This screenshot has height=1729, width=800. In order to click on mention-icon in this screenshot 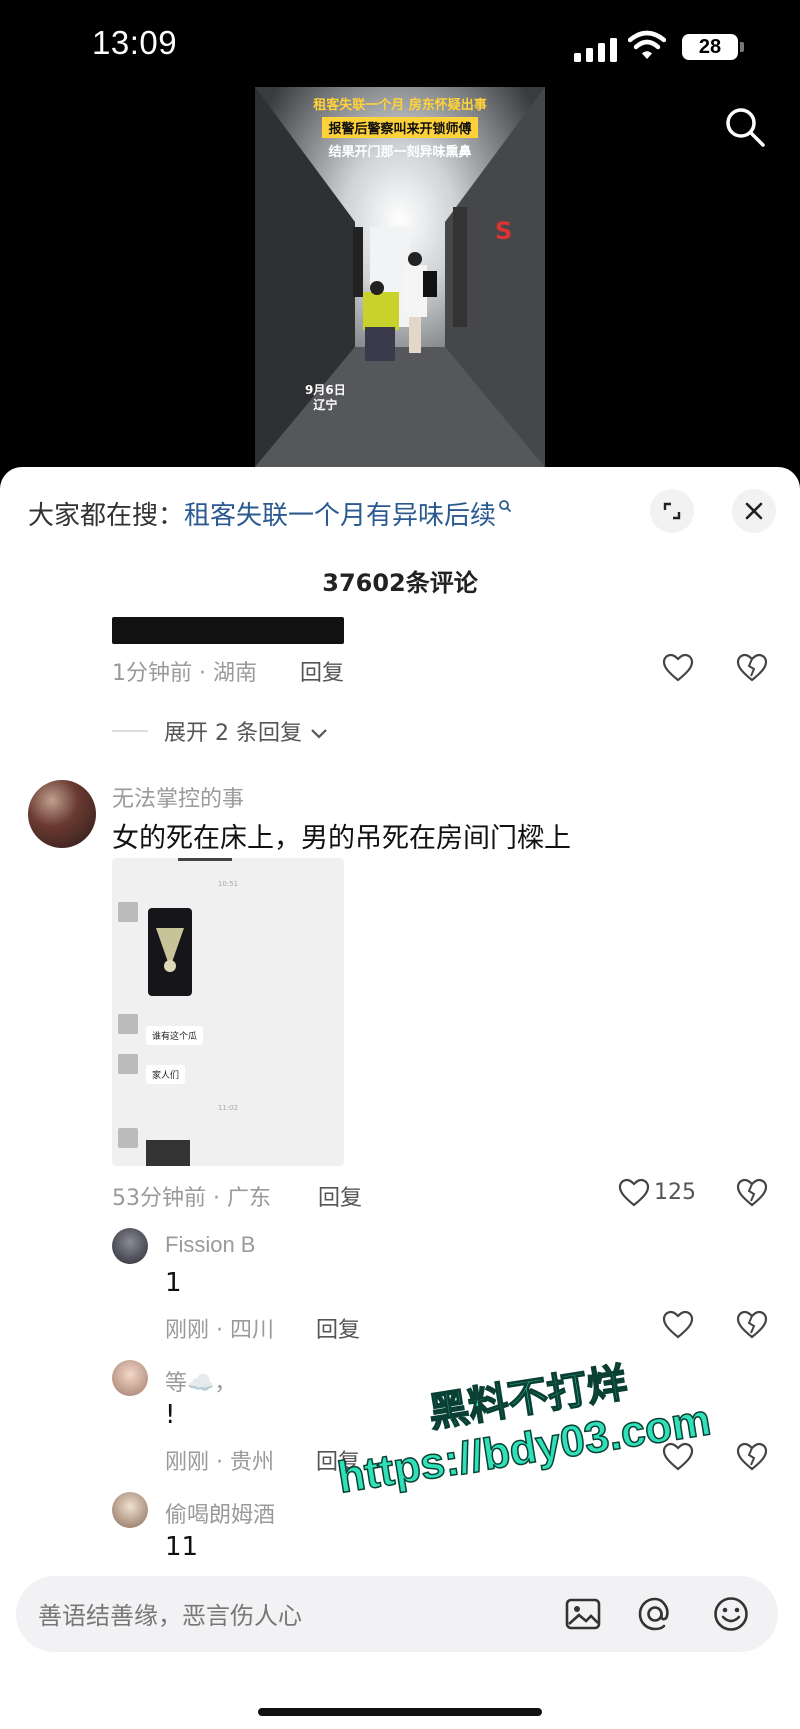, I will do `click(655, 1614)`.